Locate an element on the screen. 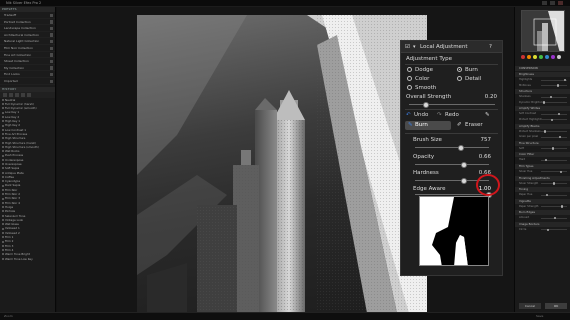 The image size is (570, 320). overall-strength-knob is located at coordinates (426, 104).